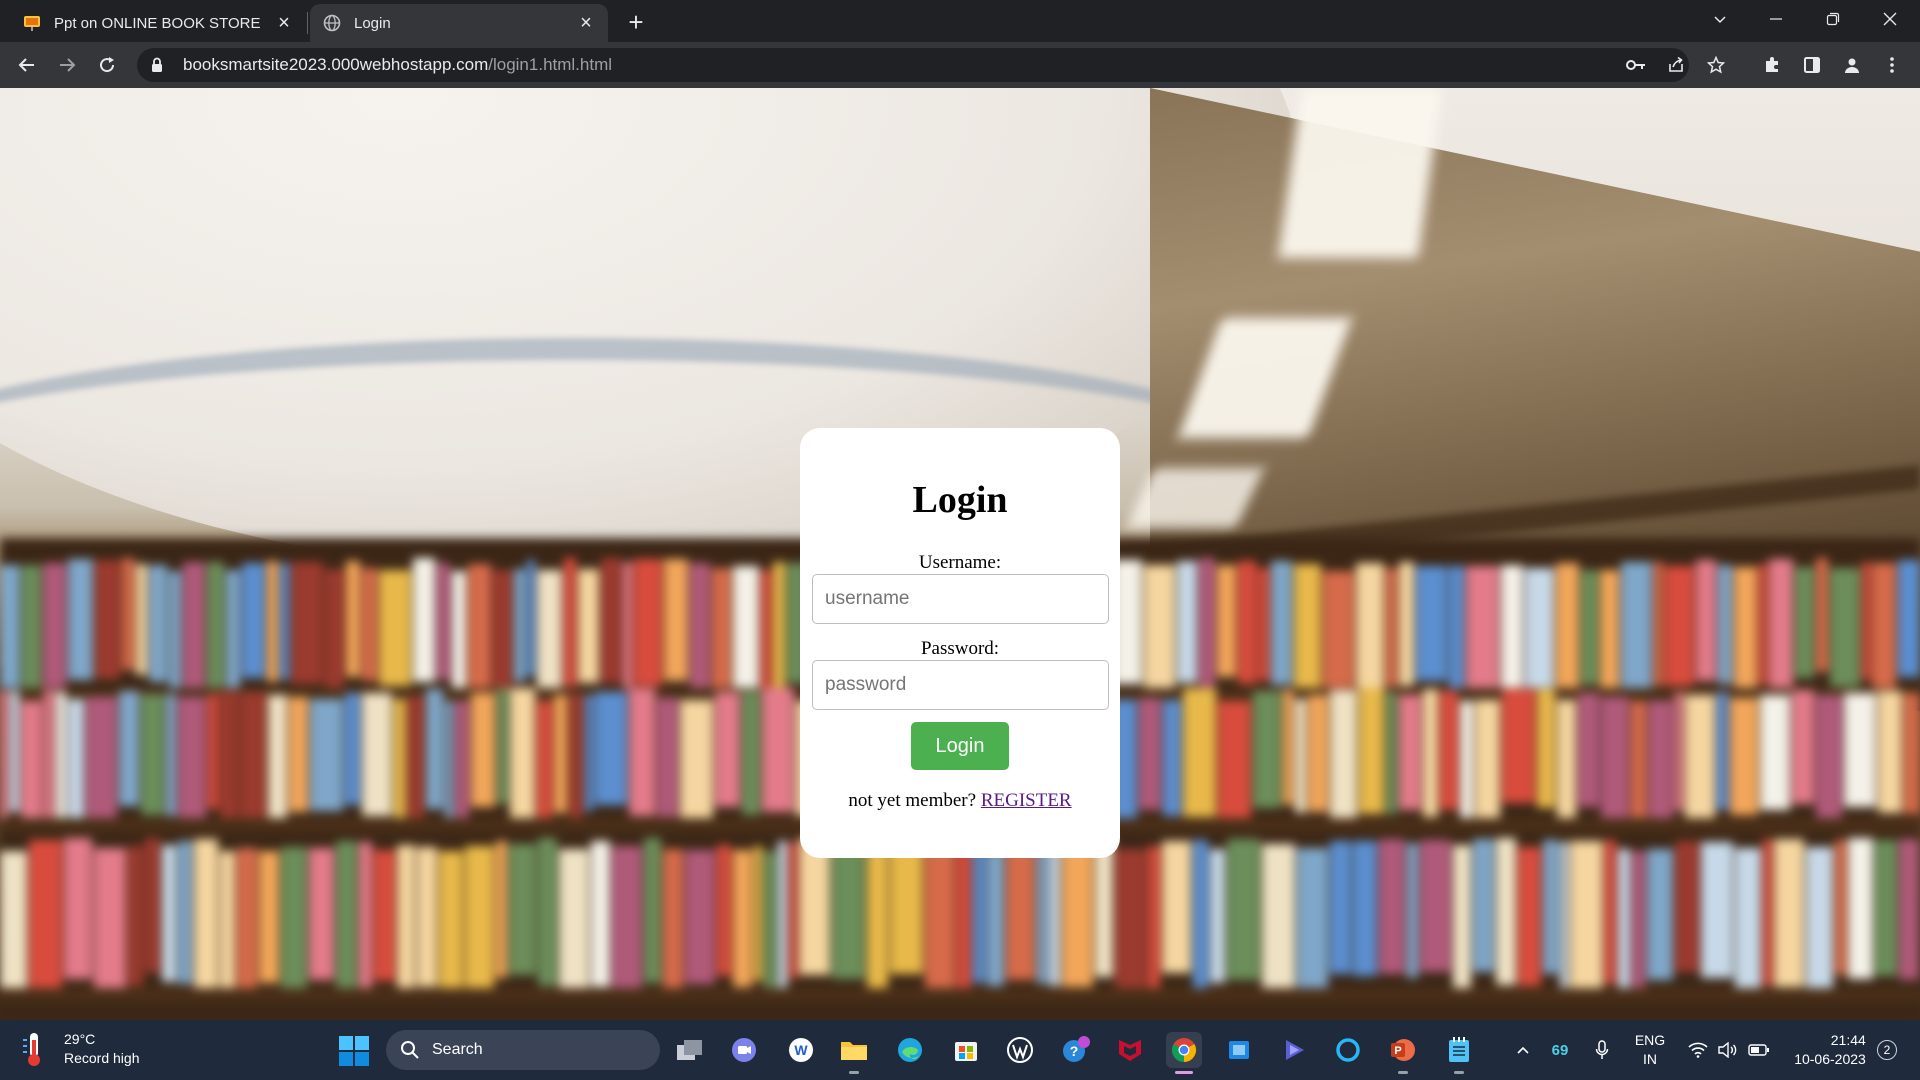 The height and width of the screenshot is (1080, 1920). Describe the element at coordinates (1776, 19) in the screenshot. I see `minimize-window-icon` at that location.